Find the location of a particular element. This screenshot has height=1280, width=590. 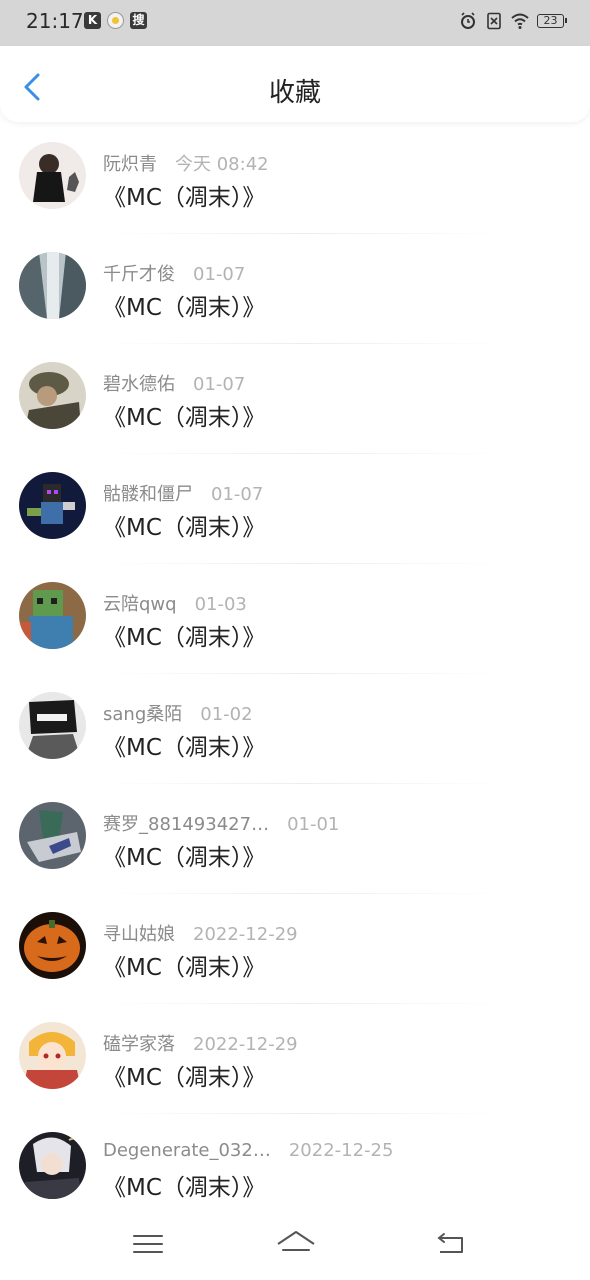

favorite-item: 碧水德佑 01-07 《MC（凋末）》 is located at coordinates (295, 399).